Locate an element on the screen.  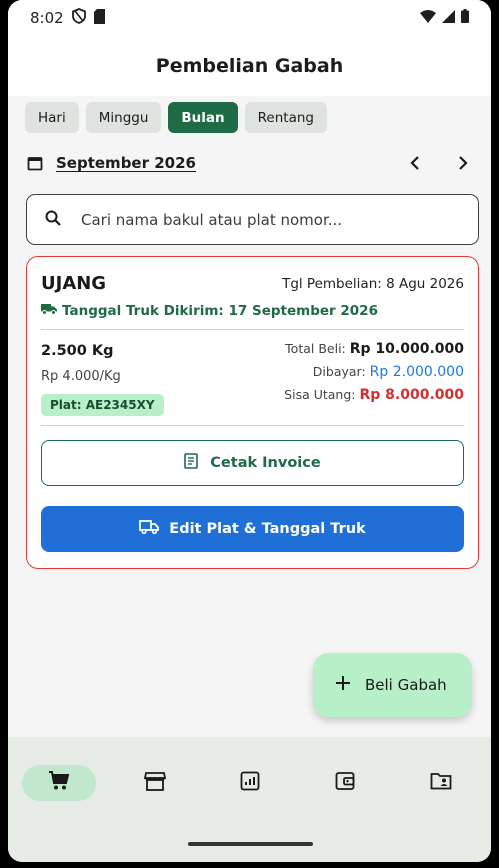
search-input is located at coordinates (261, 219).